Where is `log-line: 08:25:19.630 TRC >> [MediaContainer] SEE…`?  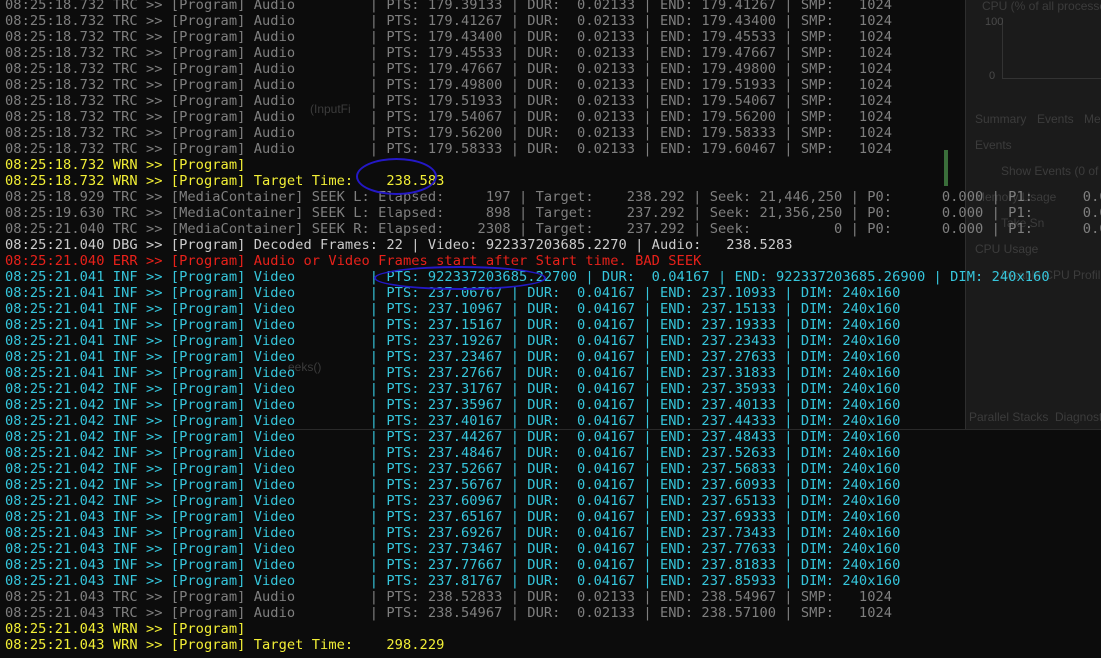 log-line: 08:25:19.630 TRC >> [MediaContainer] SEE… is located at coordinates (553, 213).